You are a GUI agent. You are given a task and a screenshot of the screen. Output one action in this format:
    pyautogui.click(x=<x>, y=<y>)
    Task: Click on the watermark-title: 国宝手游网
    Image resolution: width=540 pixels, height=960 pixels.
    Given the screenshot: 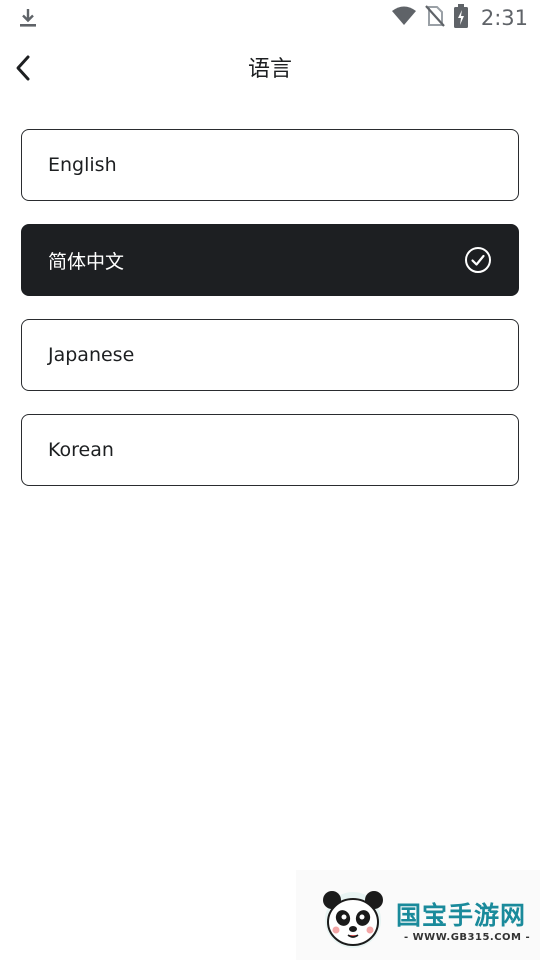 What is the action you would take?
    pyautogui.click(x=461, y=915)
    